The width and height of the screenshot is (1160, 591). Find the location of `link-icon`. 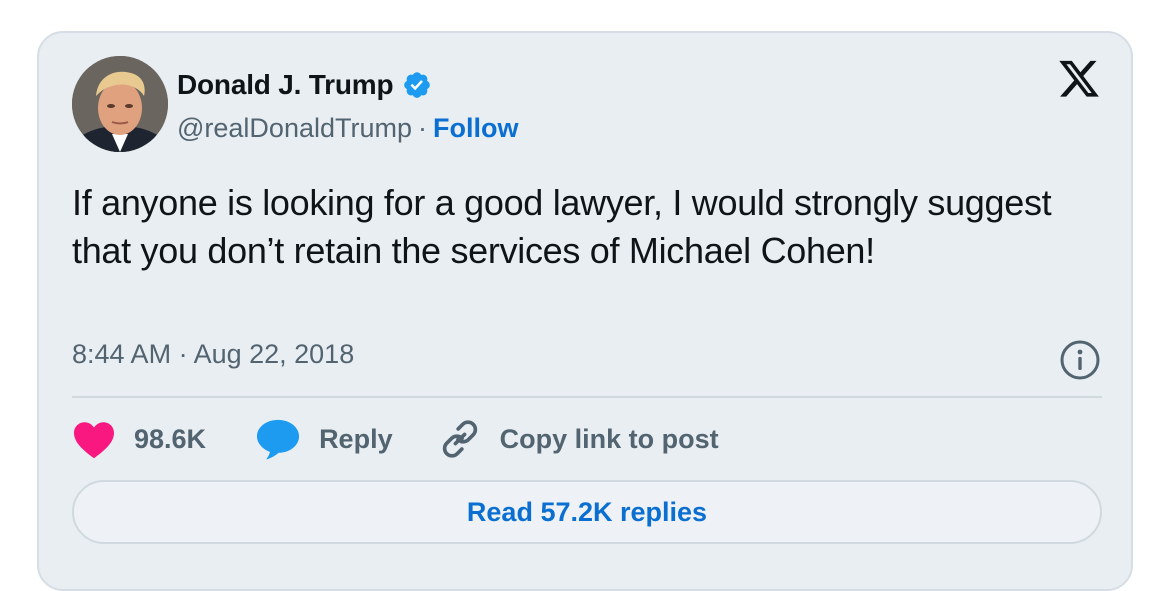

link-icon is located at coordinates (459, 439).